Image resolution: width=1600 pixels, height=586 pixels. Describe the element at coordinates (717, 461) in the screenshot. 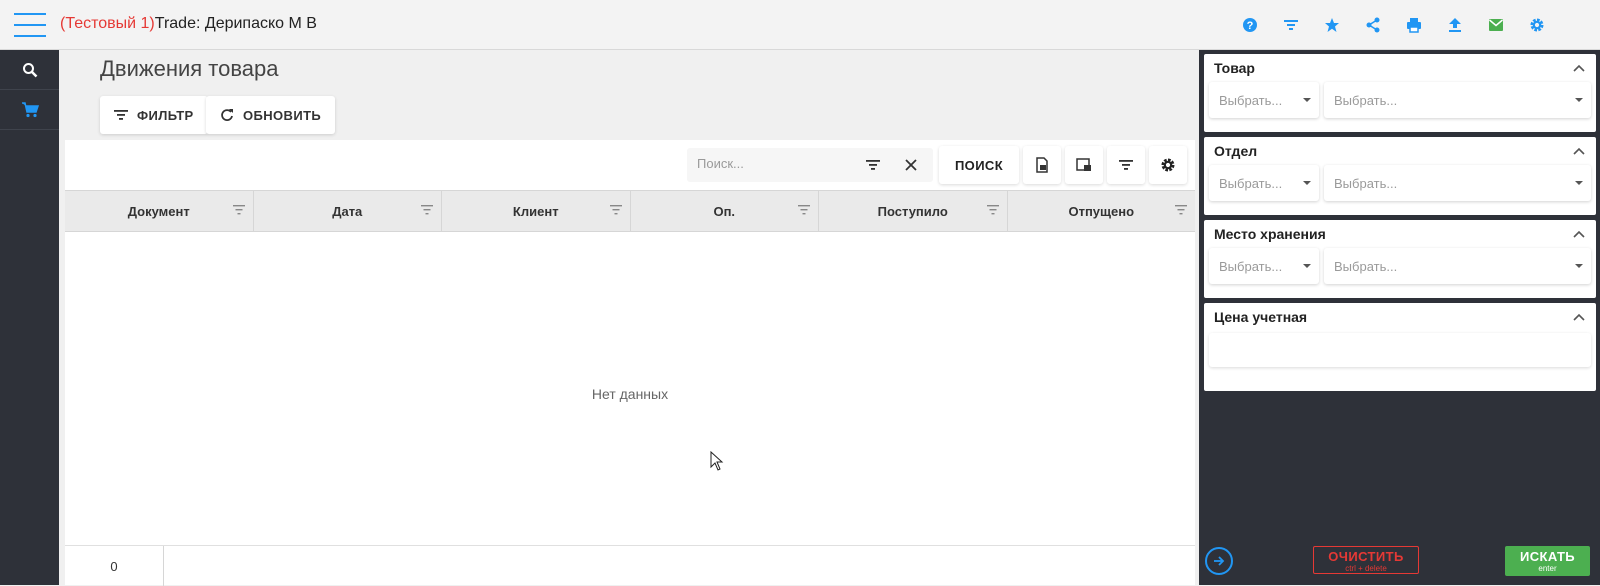

I see `mouse-cursor-icon` at that location.